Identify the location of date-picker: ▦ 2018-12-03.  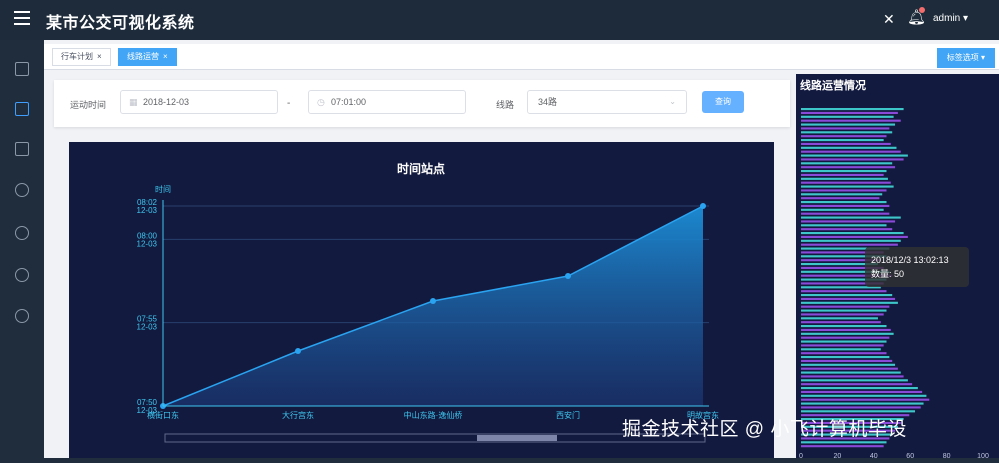
(199, 102).